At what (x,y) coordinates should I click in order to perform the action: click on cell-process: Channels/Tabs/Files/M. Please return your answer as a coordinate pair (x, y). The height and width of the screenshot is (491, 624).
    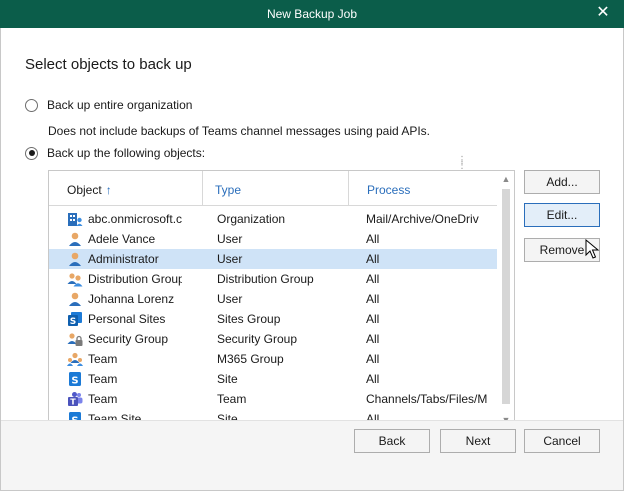
    Looking at the image, I should click on (427, 399).